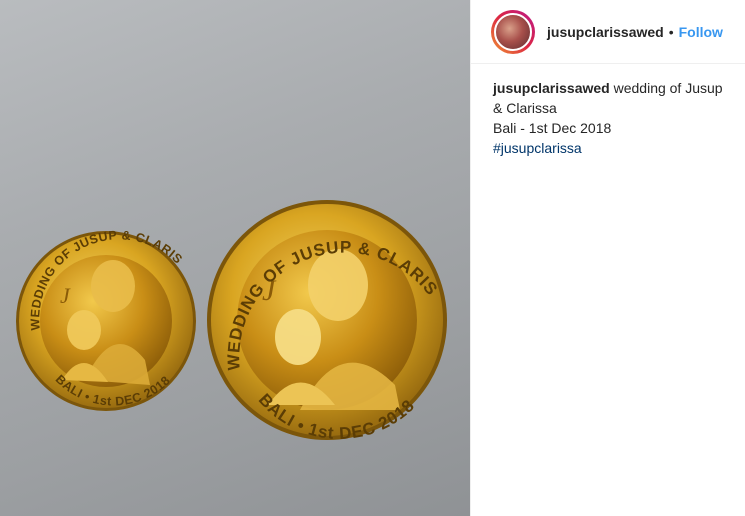 The height and width of the screenshot is (516, 745). I want to click on svg-text: J, so click(65, 295).